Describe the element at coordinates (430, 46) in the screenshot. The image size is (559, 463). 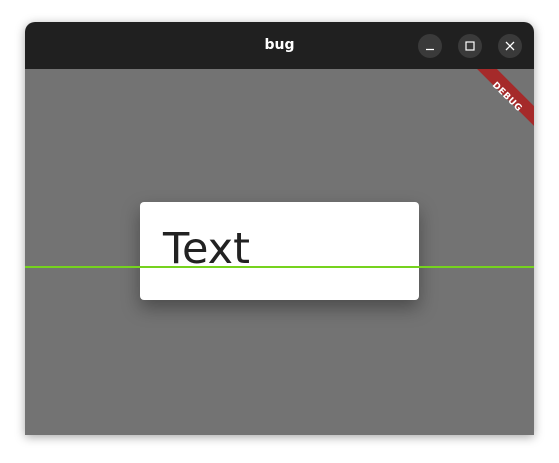
I see `minimize-button` at that location.